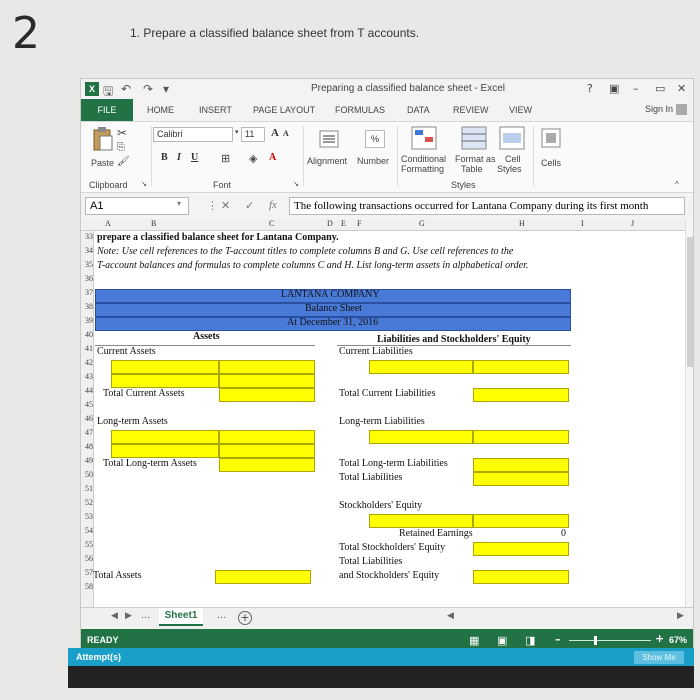 The height and width of the screenshot is (700, 700). I want to click on total-stockholders-equity-input, so click(521, 549).